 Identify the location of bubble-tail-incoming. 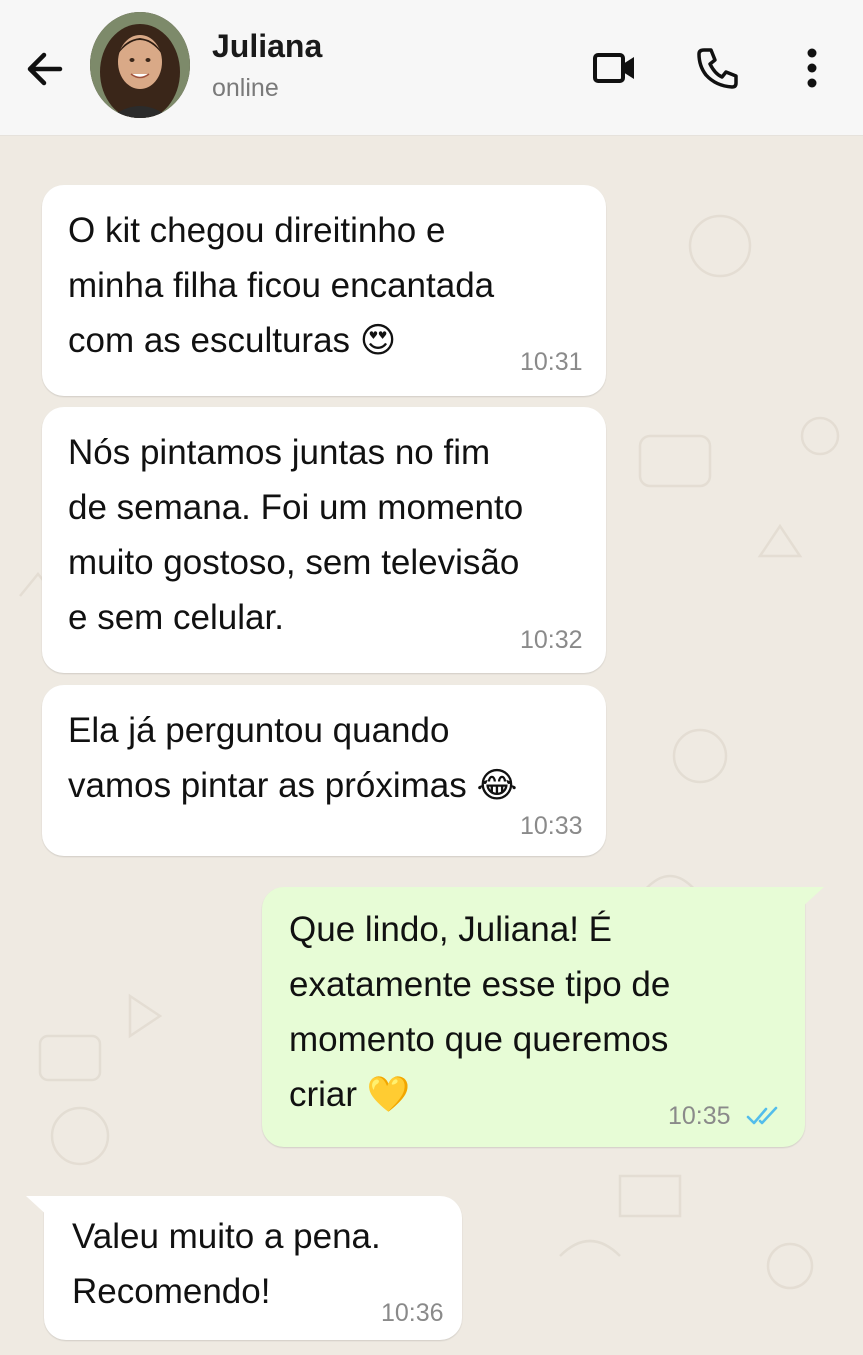
(38, 1207).